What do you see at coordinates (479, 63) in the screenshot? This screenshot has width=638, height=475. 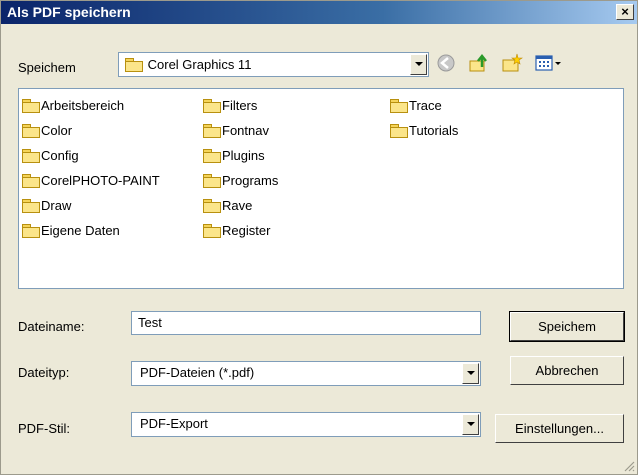 I see `up-folder-icon` at bounding box center [479, 63].